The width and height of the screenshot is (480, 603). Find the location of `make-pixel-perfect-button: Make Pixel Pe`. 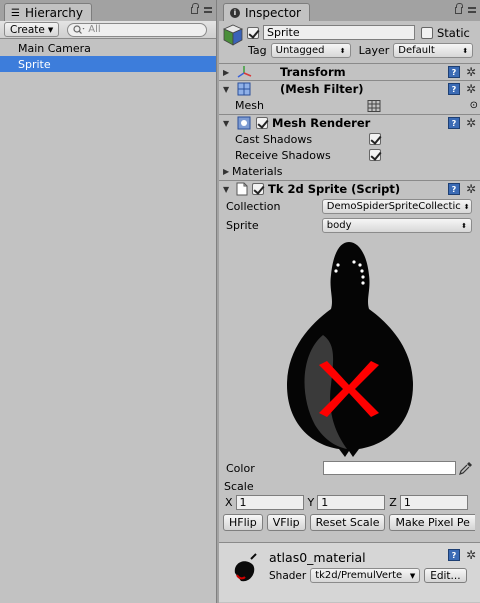

make-pixel-perfect-button: Make Pixel Pe is located at coordinates (432, 522).